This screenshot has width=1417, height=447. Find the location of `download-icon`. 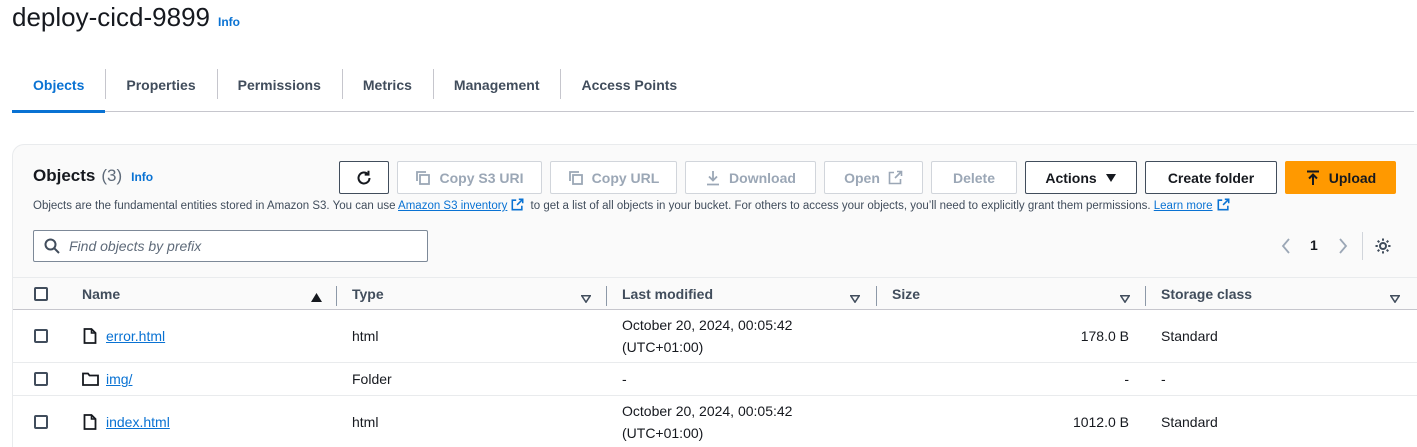

download-icon is located at coordinates (713, 178).